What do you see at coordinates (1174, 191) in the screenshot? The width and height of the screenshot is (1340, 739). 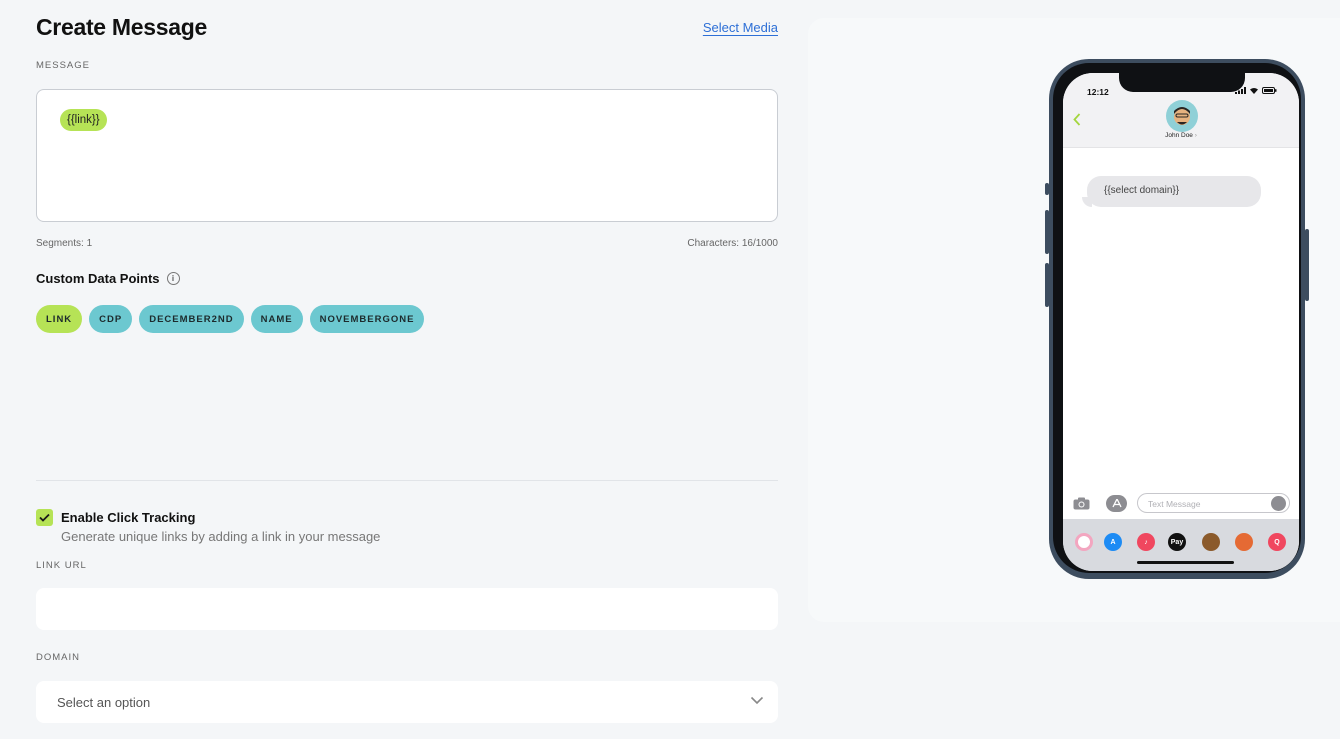 I see `message-bubble: {{select domain}}` at bounding box center [1174, 191].